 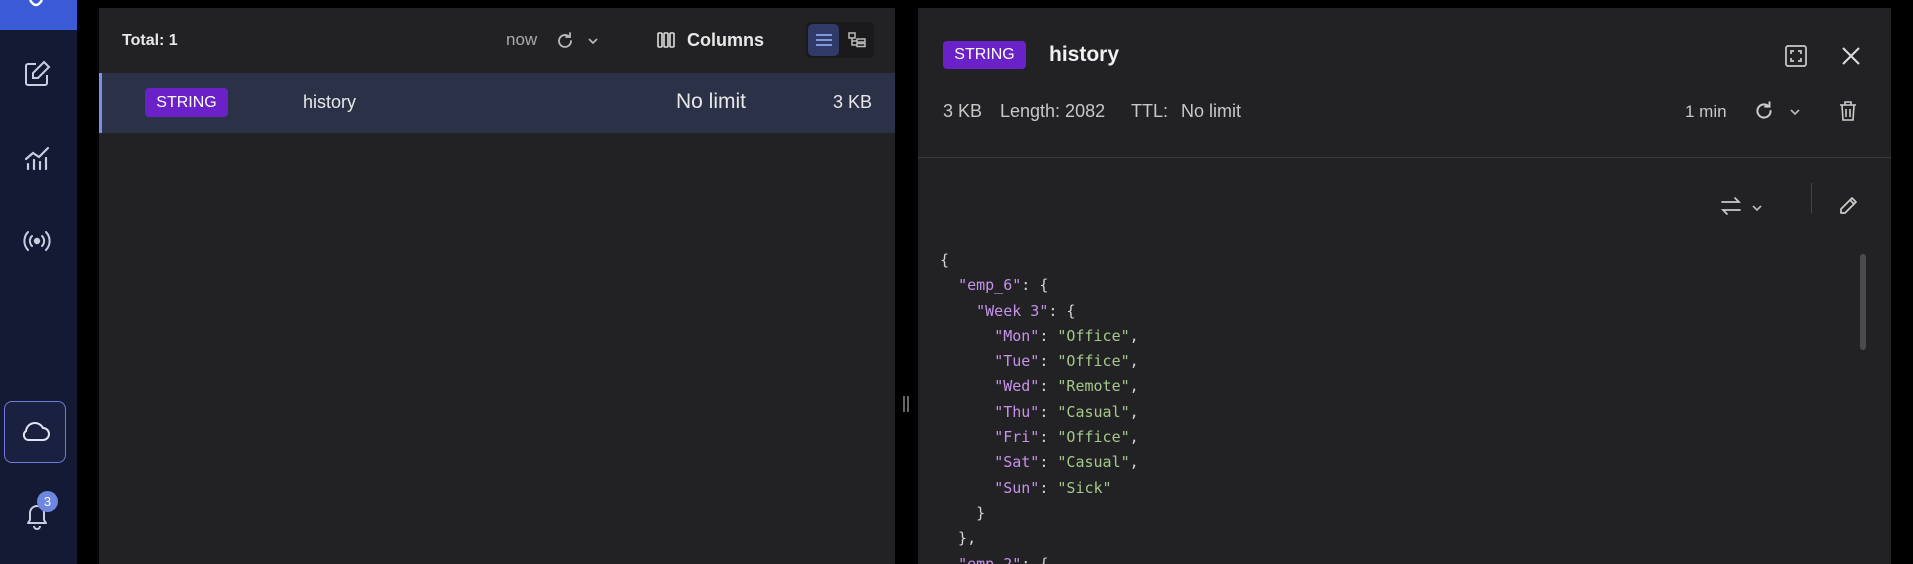 I want to click on view-toggle, so click(x=840, y=40).